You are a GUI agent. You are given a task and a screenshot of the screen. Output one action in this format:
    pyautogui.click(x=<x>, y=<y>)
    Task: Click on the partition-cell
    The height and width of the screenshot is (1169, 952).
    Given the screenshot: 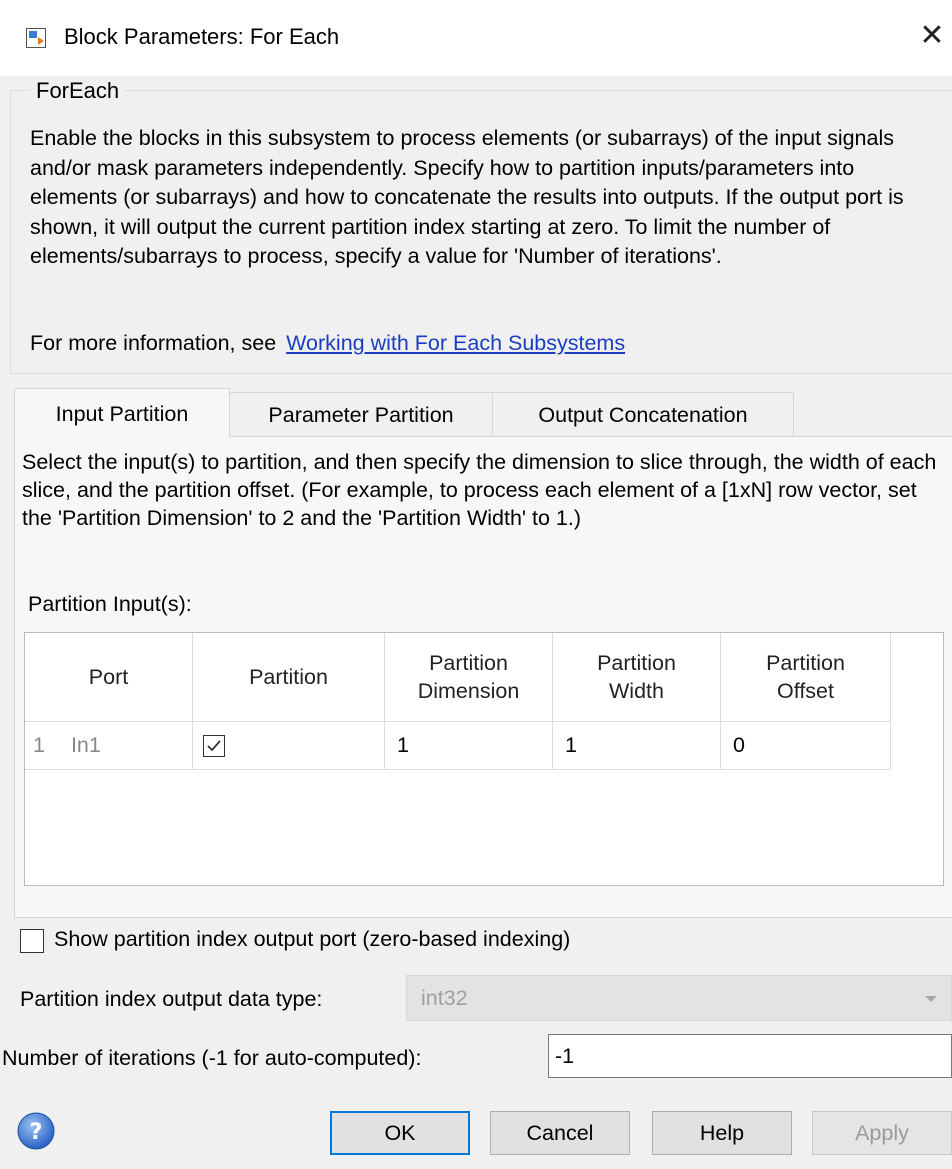 What is the action you would take?
    pyautogui.click(x=289, y=745)
    